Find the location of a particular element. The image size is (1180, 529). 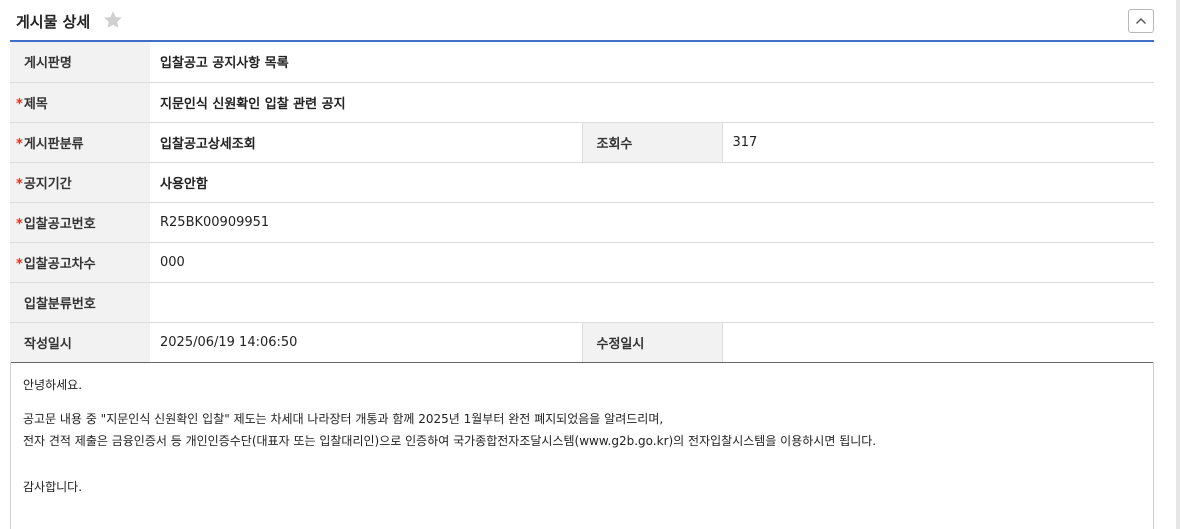

row-created: 작성일시 2025/06/19 14:06:50 수정일시 is located at coordinates (582, 342).